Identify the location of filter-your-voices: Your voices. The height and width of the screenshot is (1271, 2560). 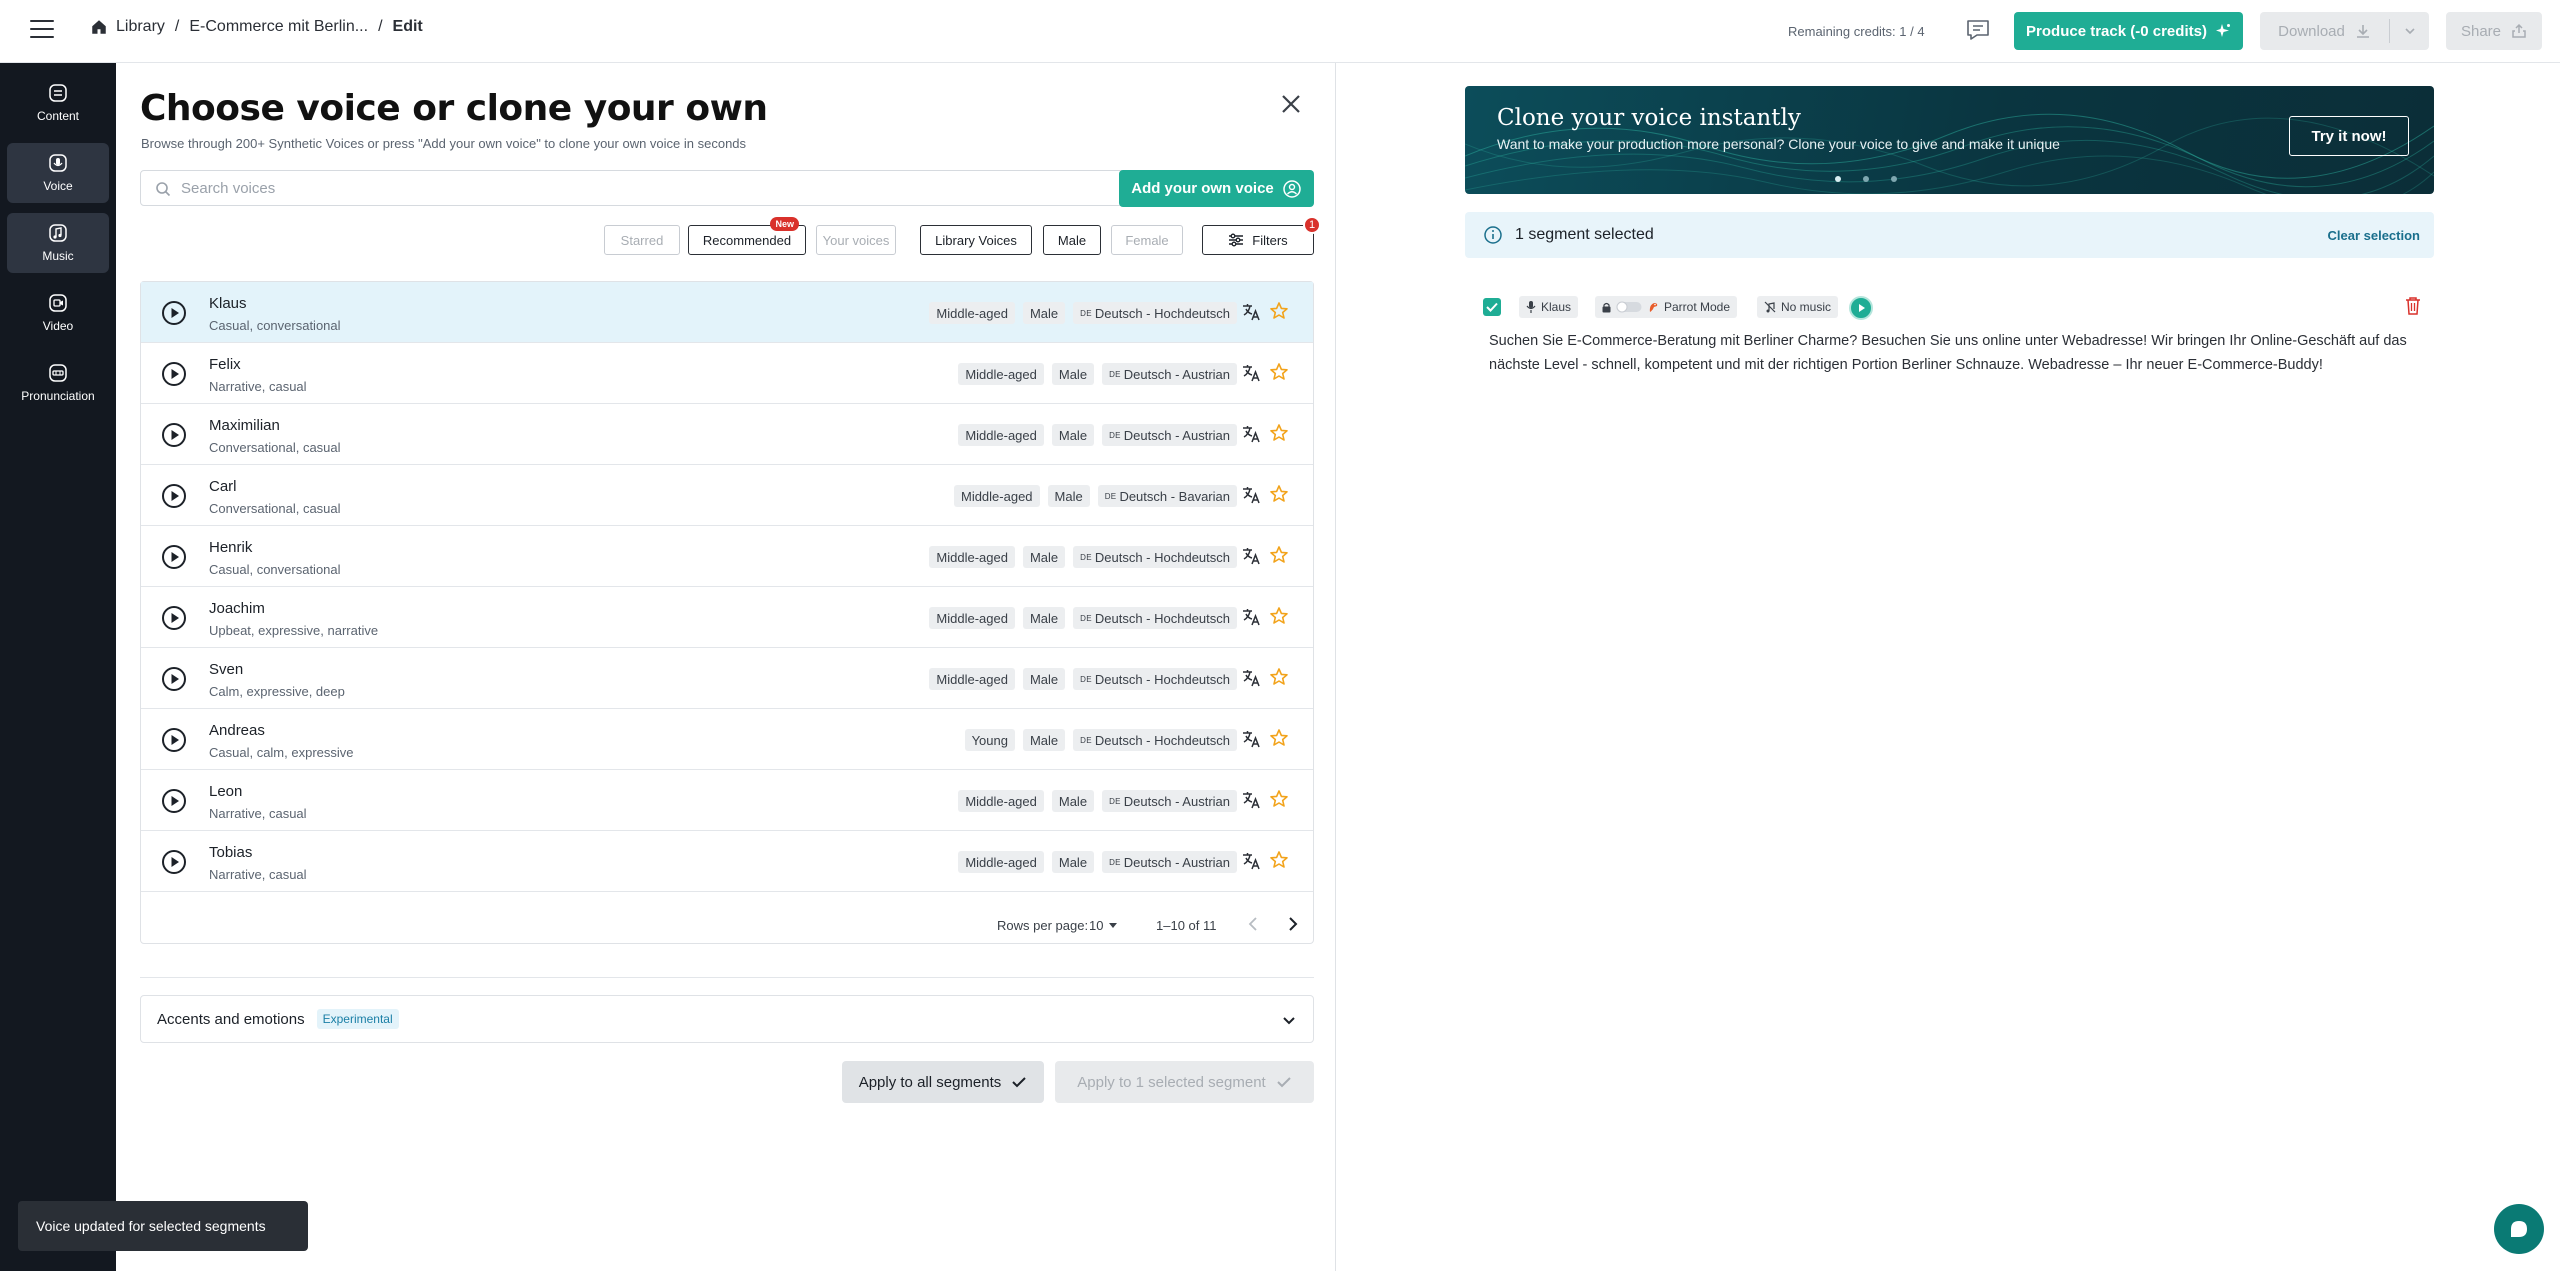
(856, 240).